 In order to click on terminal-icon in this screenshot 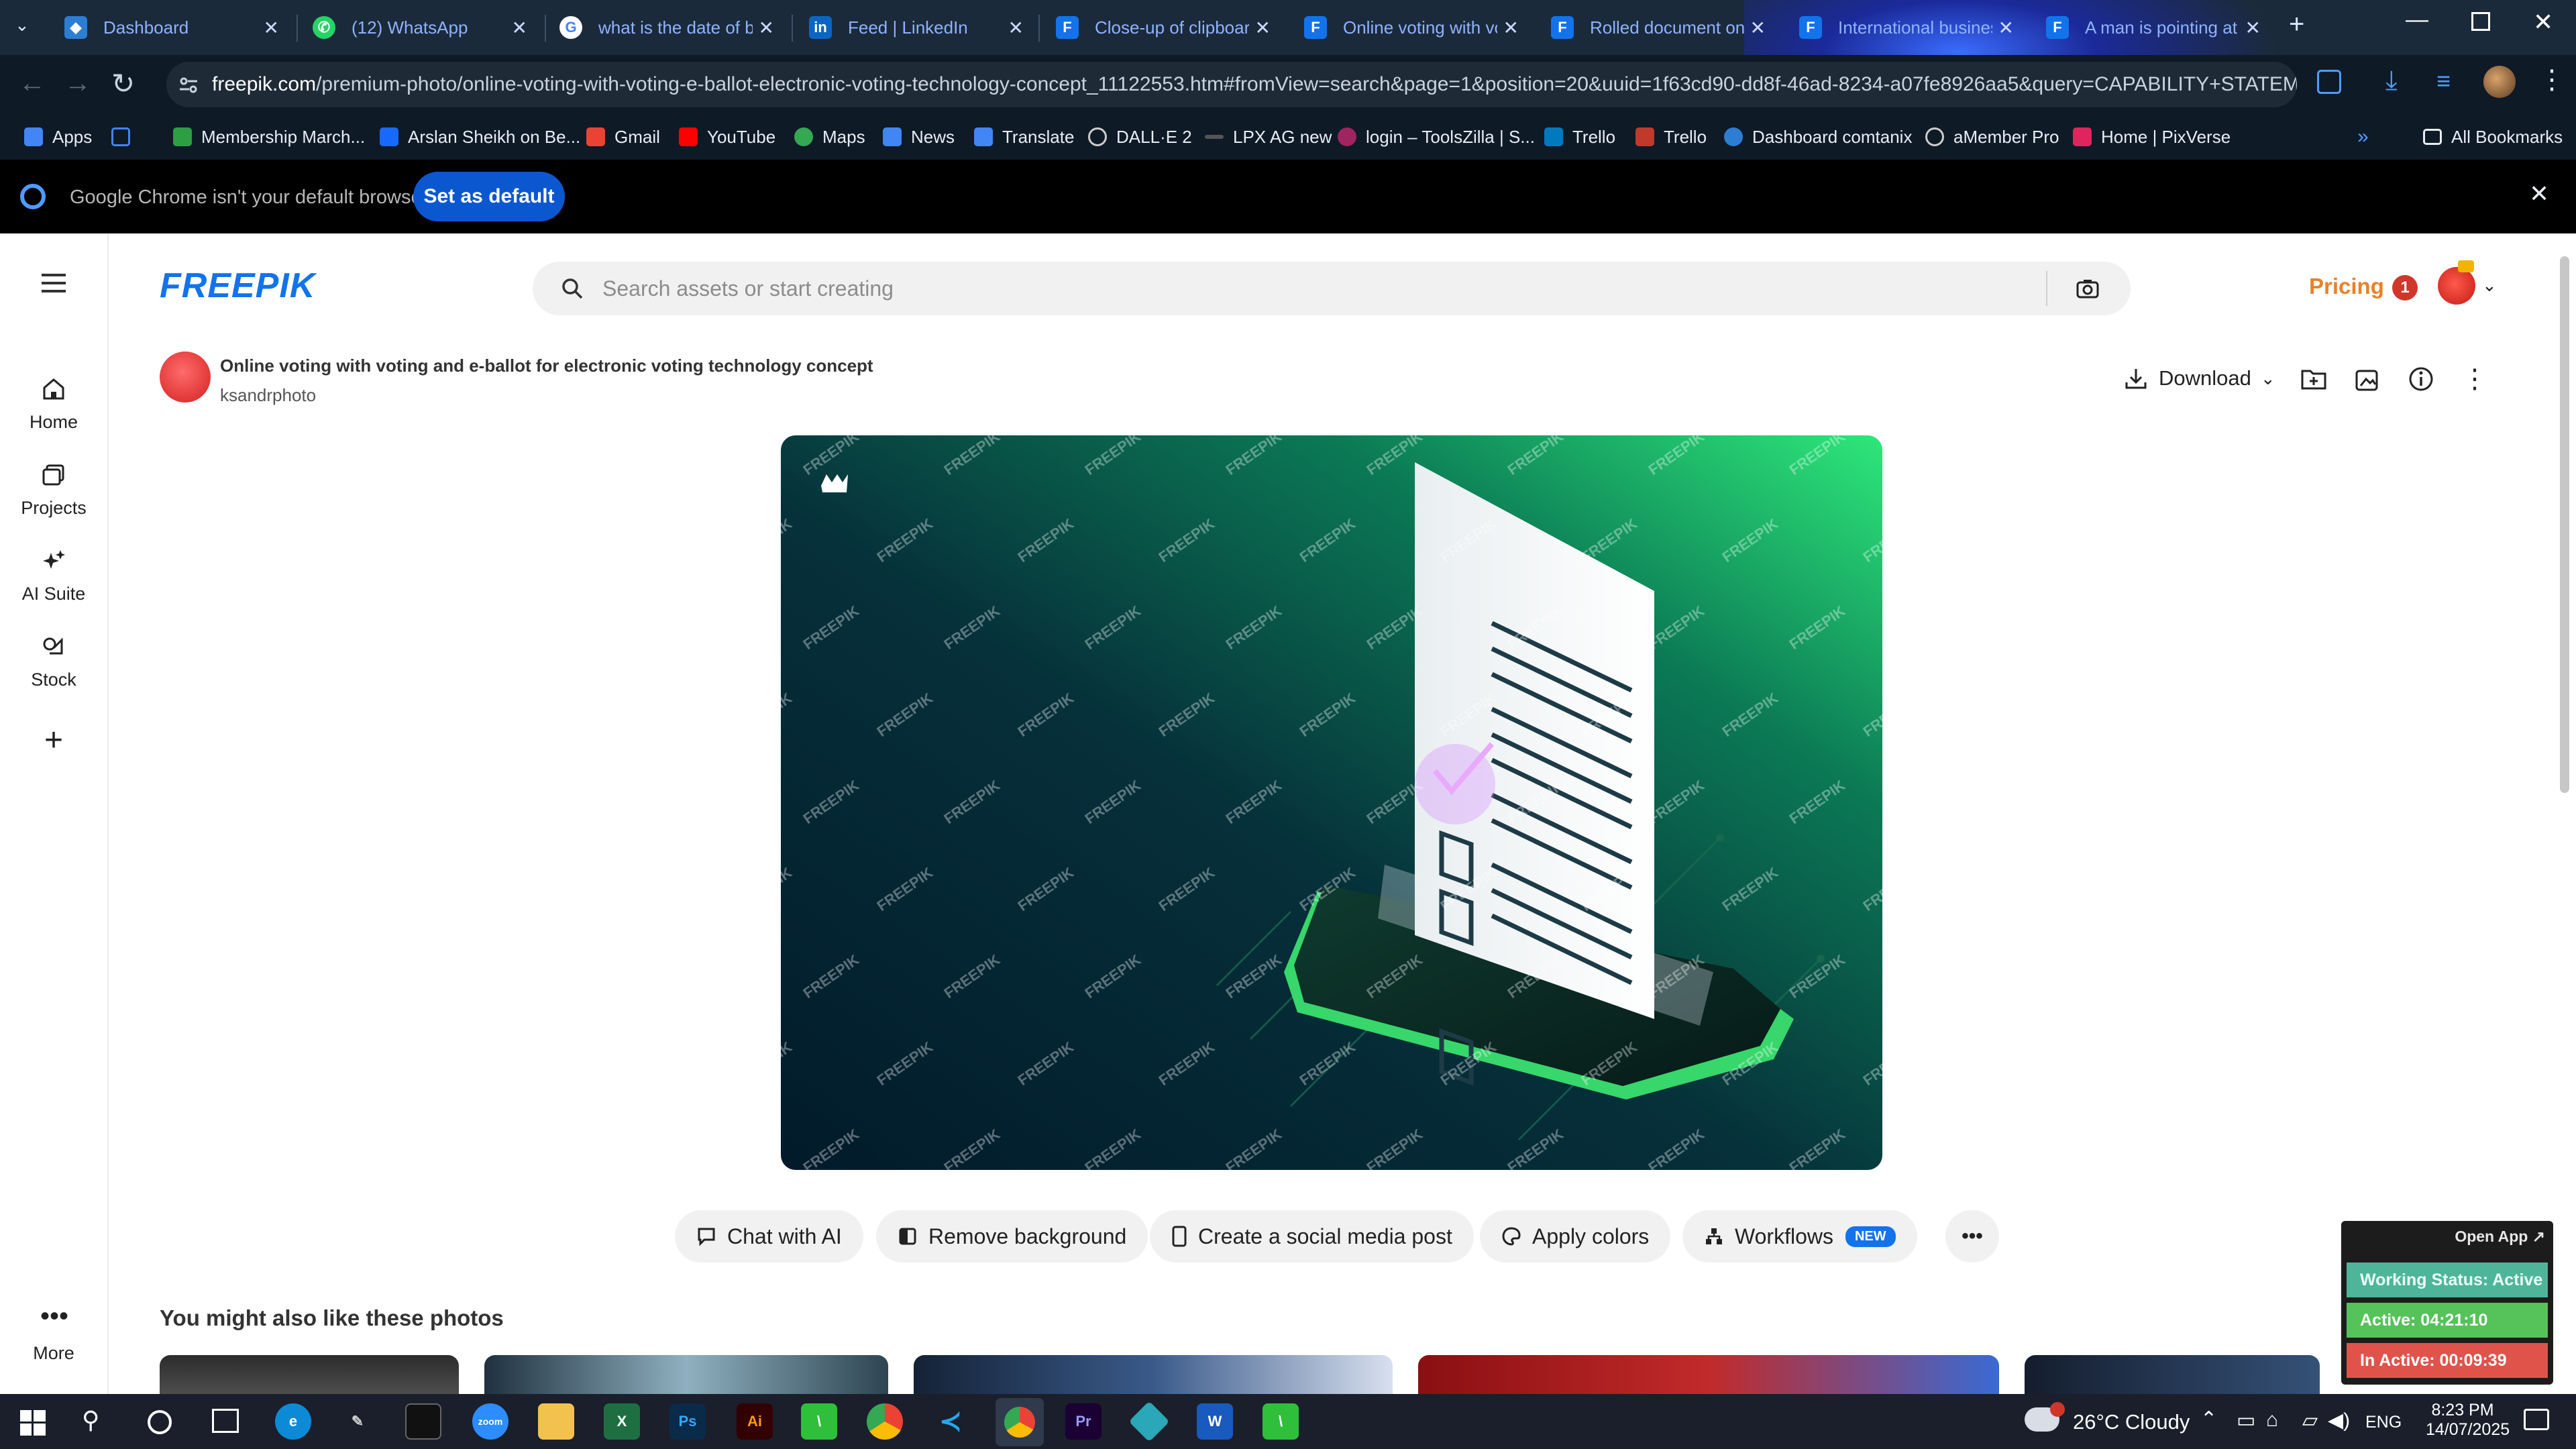, I will do `click(423, 1421)`.